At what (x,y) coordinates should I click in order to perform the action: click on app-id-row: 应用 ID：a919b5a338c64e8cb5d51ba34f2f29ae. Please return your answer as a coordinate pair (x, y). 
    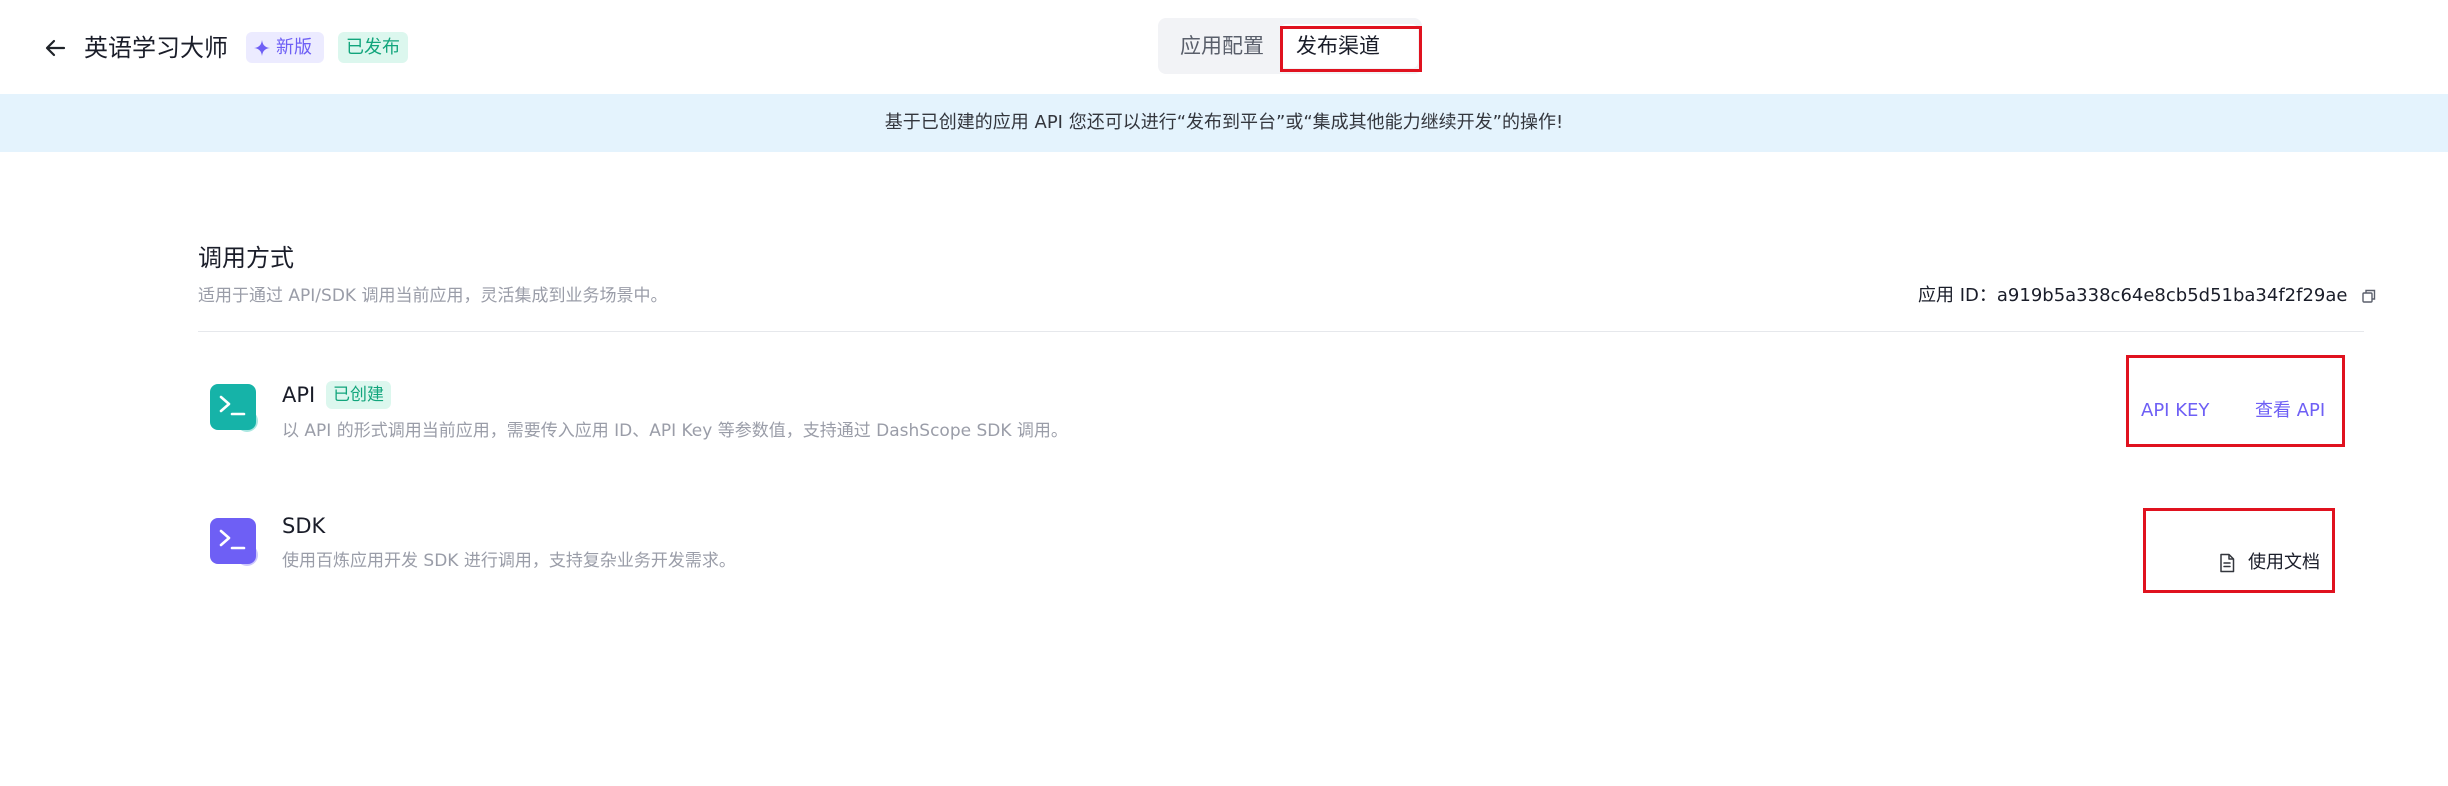
    Looking at the image, I should click on (2147, 296).